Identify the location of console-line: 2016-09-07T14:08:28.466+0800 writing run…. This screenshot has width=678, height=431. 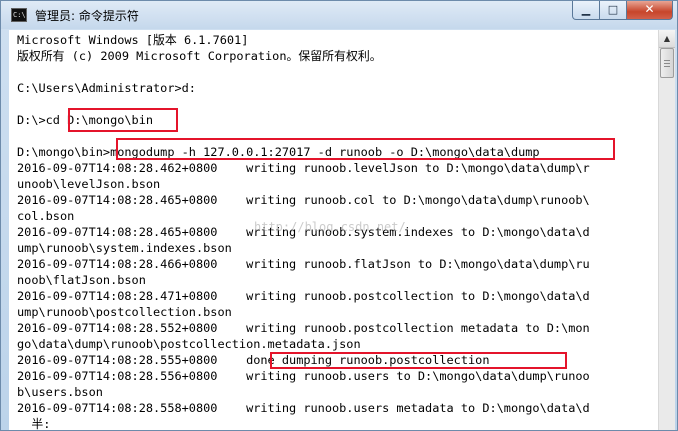
(303, 264).